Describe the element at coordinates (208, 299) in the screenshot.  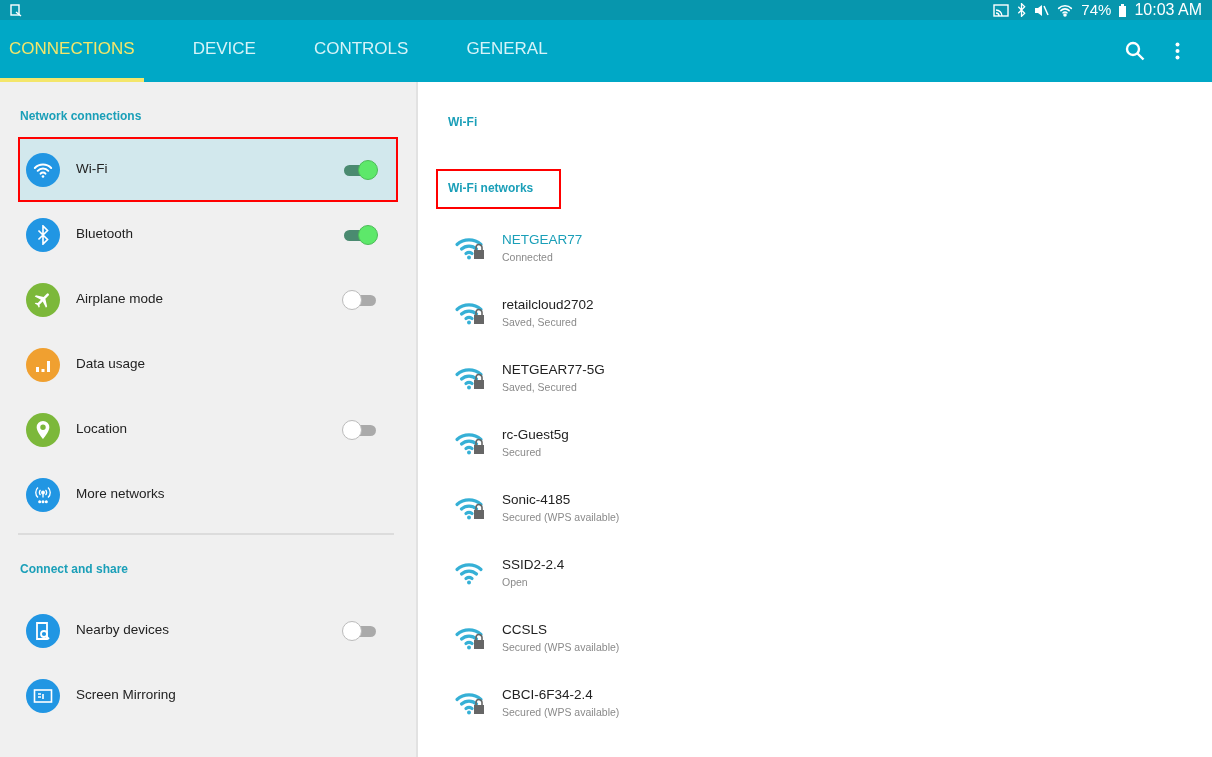
I see `settings-item: Airplane mode` at that location.